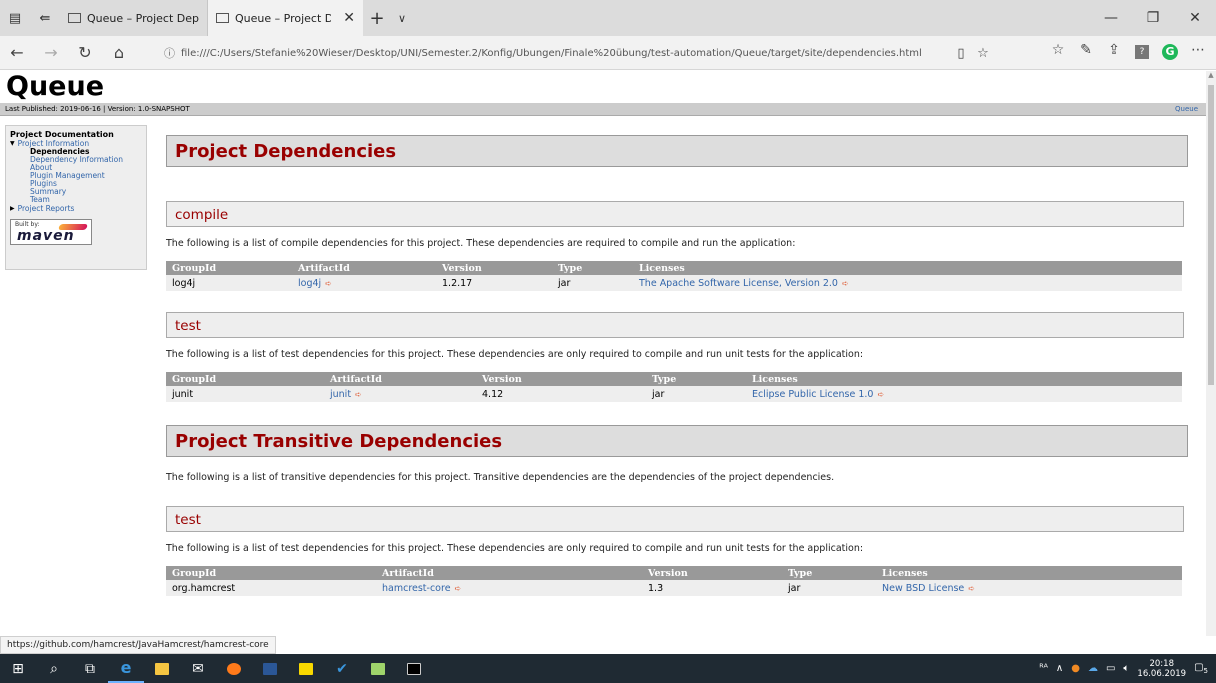  What do you see at coordinates (234, 668) in the screenshot?
I see `firefox-icon` at bounding box center [234, 668].